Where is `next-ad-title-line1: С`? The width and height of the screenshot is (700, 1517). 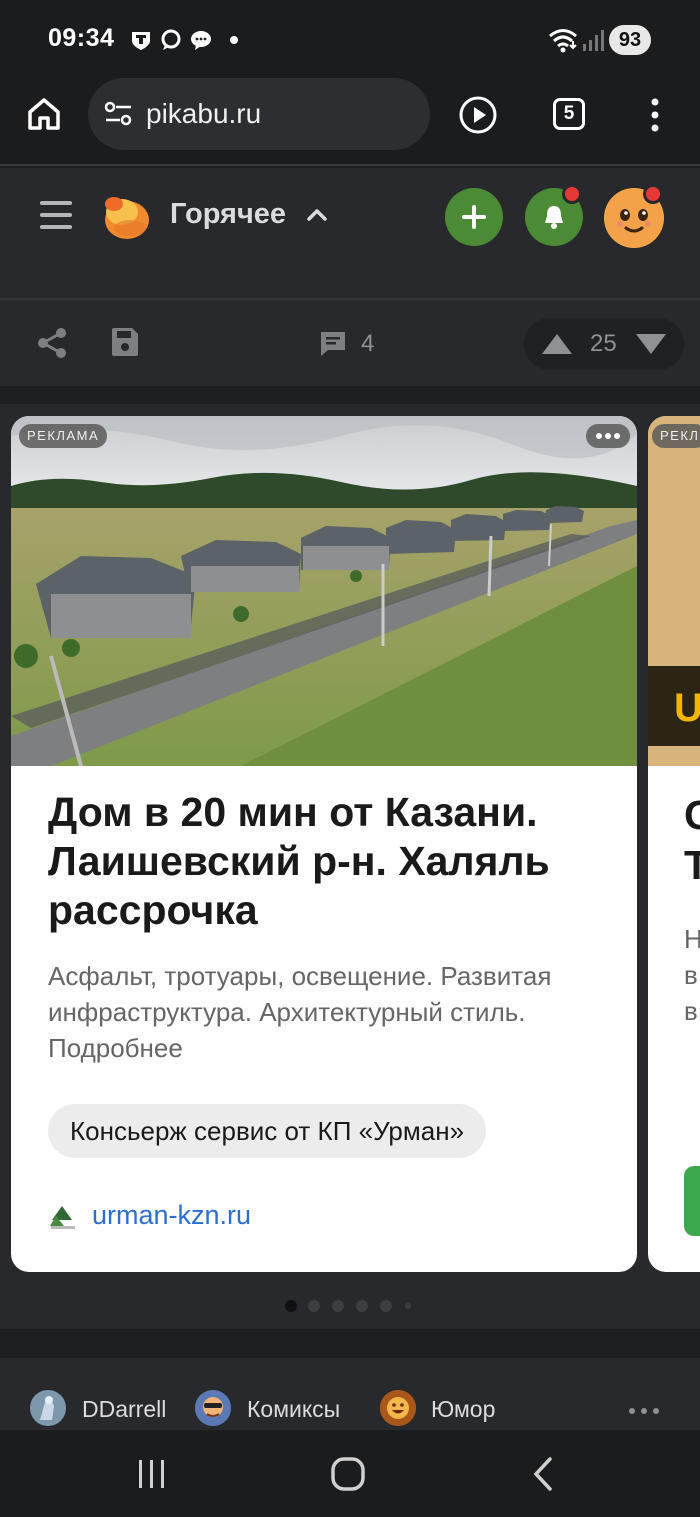 next-ad-title-line1: С is located at coordinates (692, 815).